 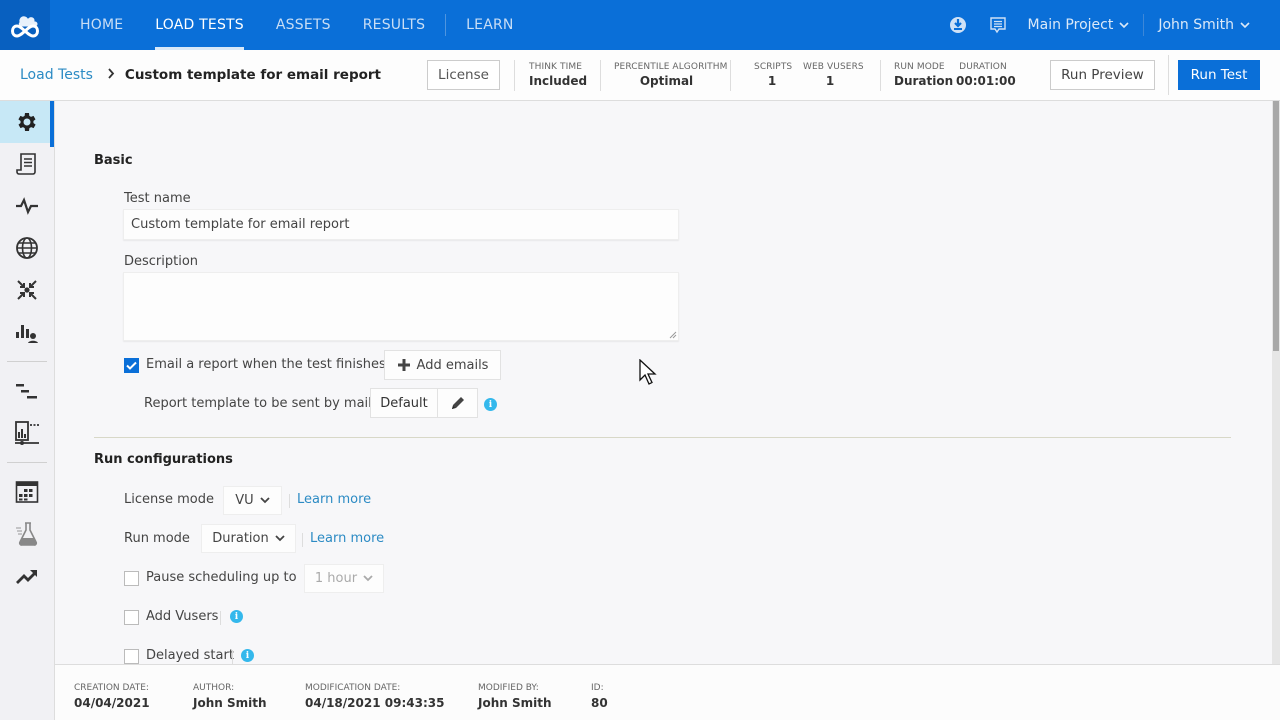 What do you see at coordinates (998, 25) in the screenshot?
I see `messages-icon` at bounding box center [998, 25].